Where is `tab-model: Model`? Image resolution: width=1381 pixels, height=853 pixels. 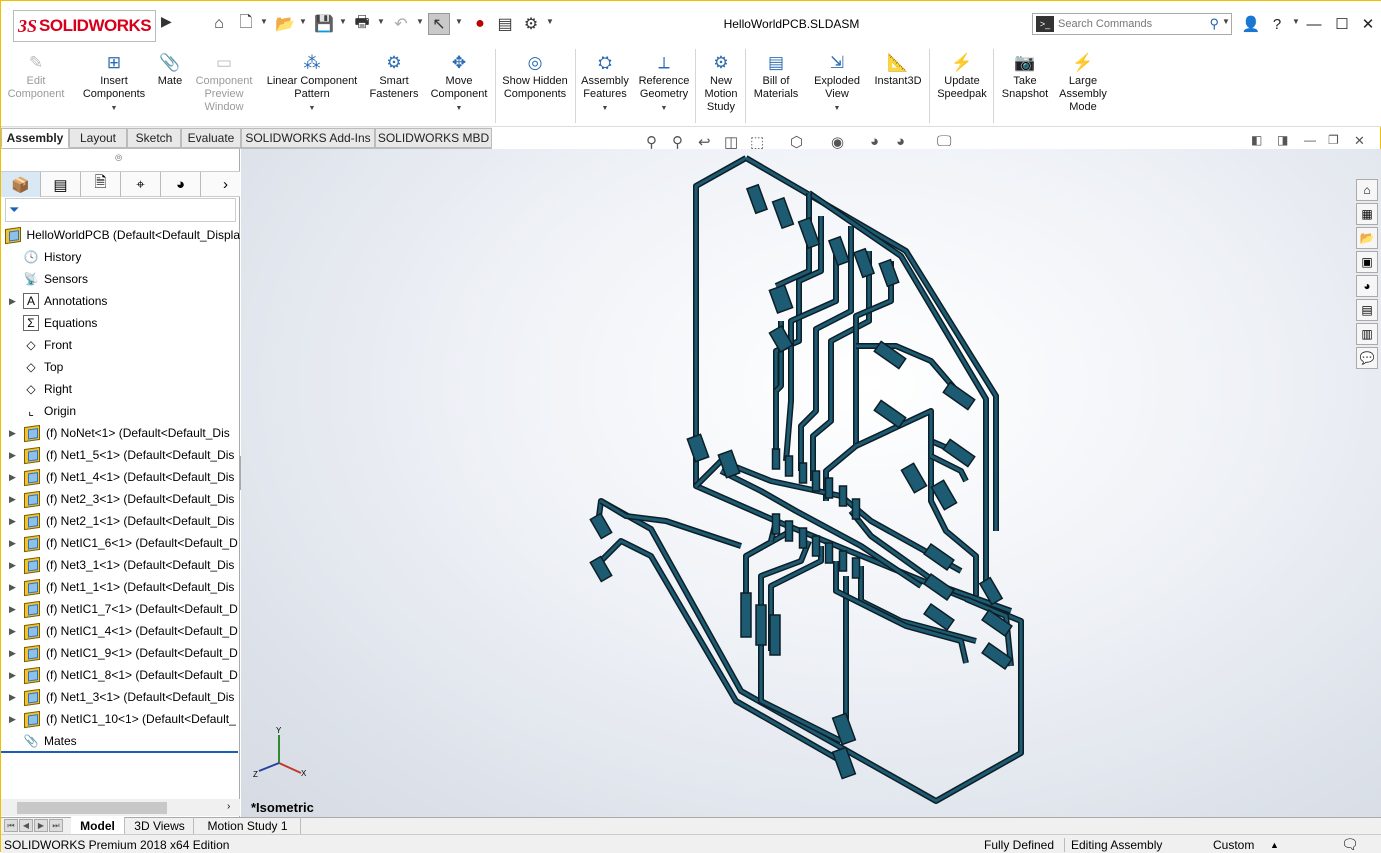 tab-model: Model is located at coordinates (98, 825).